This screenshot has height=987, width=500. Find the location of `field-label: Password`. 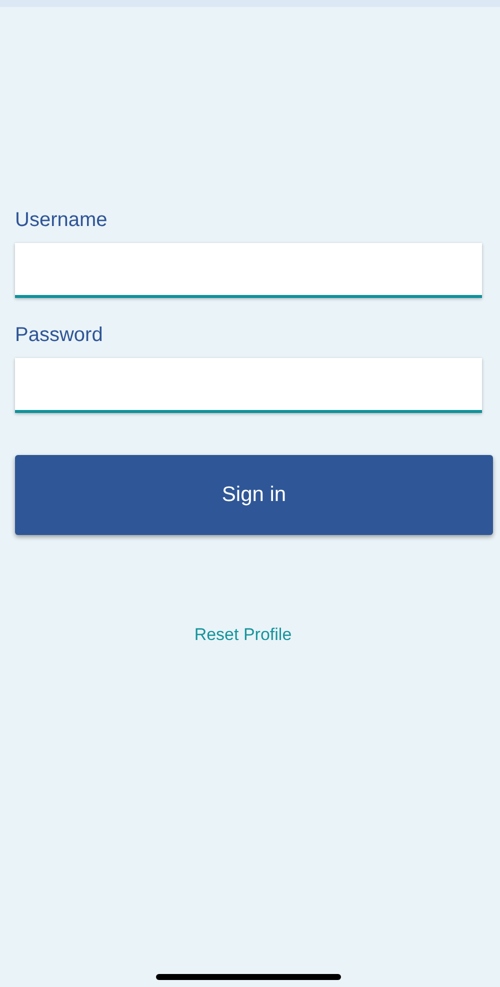

field-label: Password is located at coordinates (59, 335).